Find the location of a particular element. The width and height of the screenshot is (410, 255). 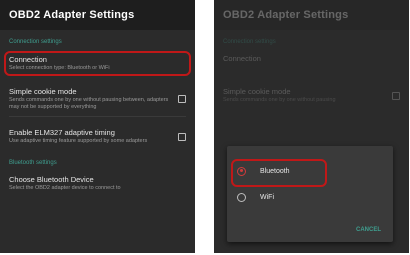

option-bluetooth: Bluetooth is located at coordinates (310, 172).